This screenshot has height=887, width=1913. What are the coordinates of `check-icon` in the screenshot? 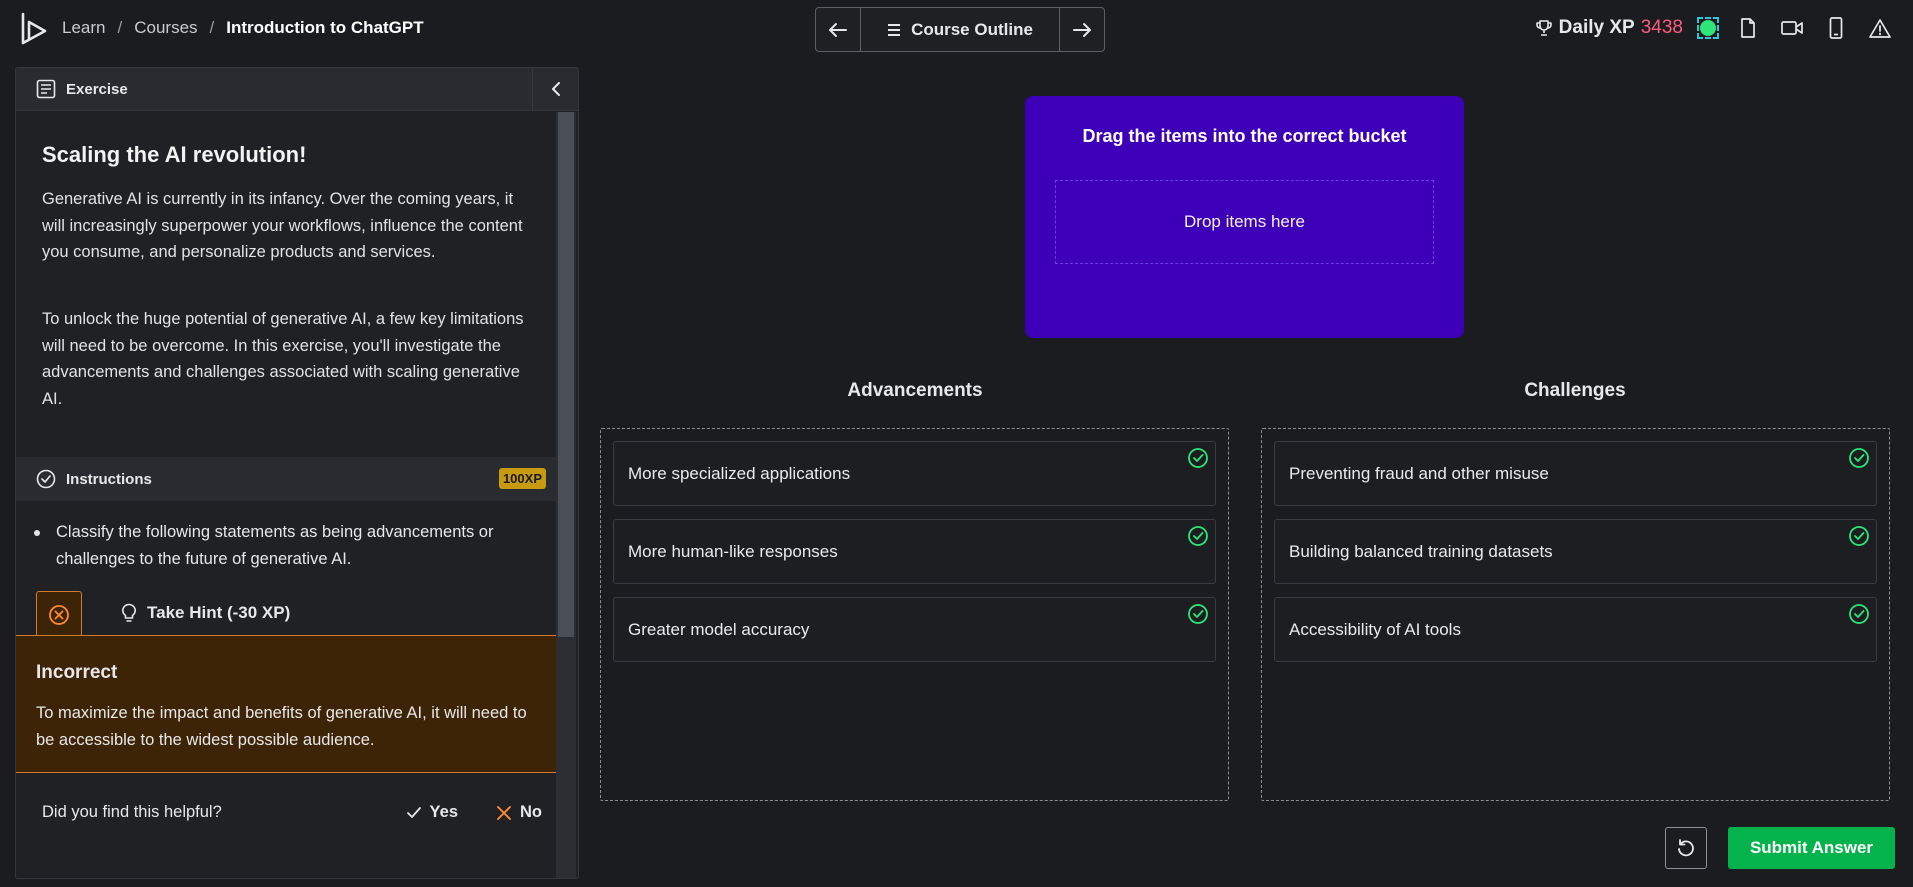 It's located at (413, 812).